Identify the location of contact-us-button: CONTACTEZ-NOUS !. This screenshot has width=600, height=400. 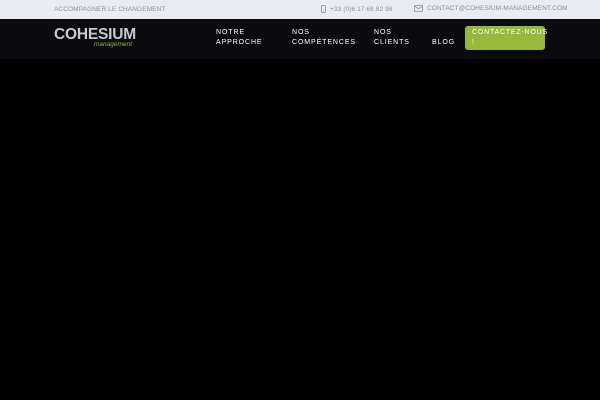
(507, 38).